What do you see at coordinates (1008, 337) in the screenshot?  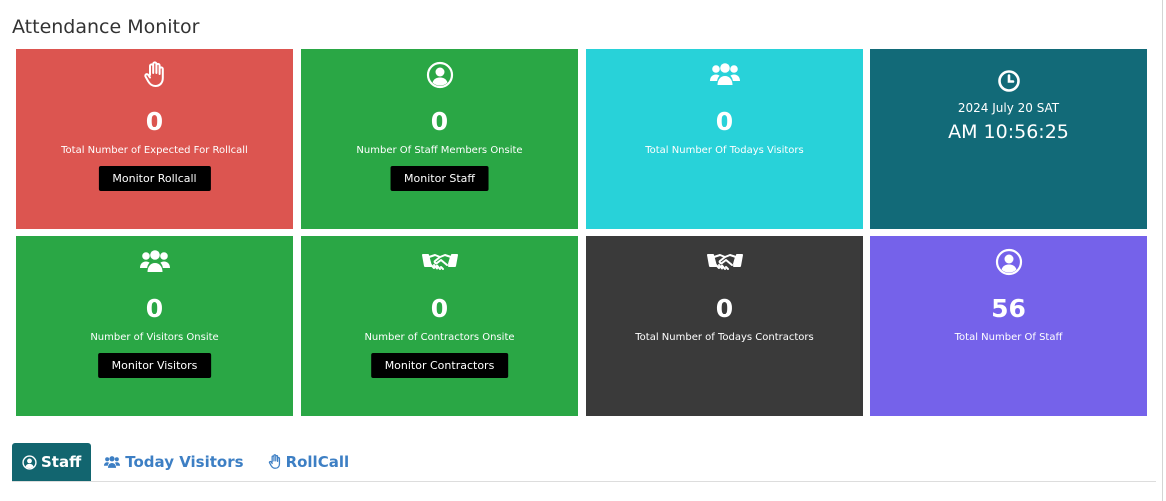 I see `total-staff-caption: Total Number Of Staff` at bounding box center [1008, 337].